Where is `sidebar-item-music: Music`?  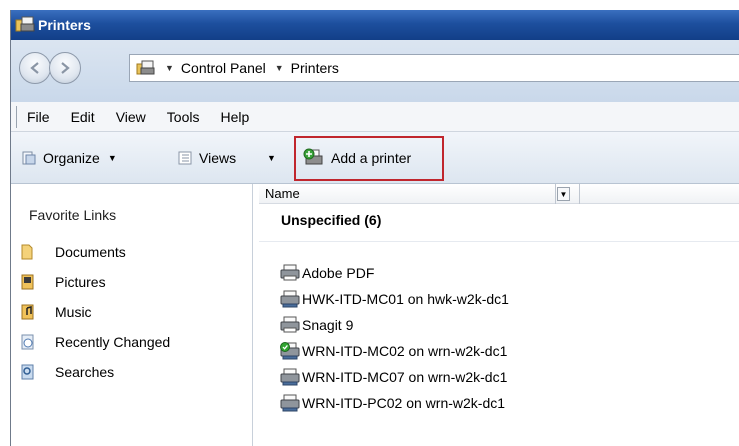
sidebar-item-music: Music is located at coordinates (55, 312).